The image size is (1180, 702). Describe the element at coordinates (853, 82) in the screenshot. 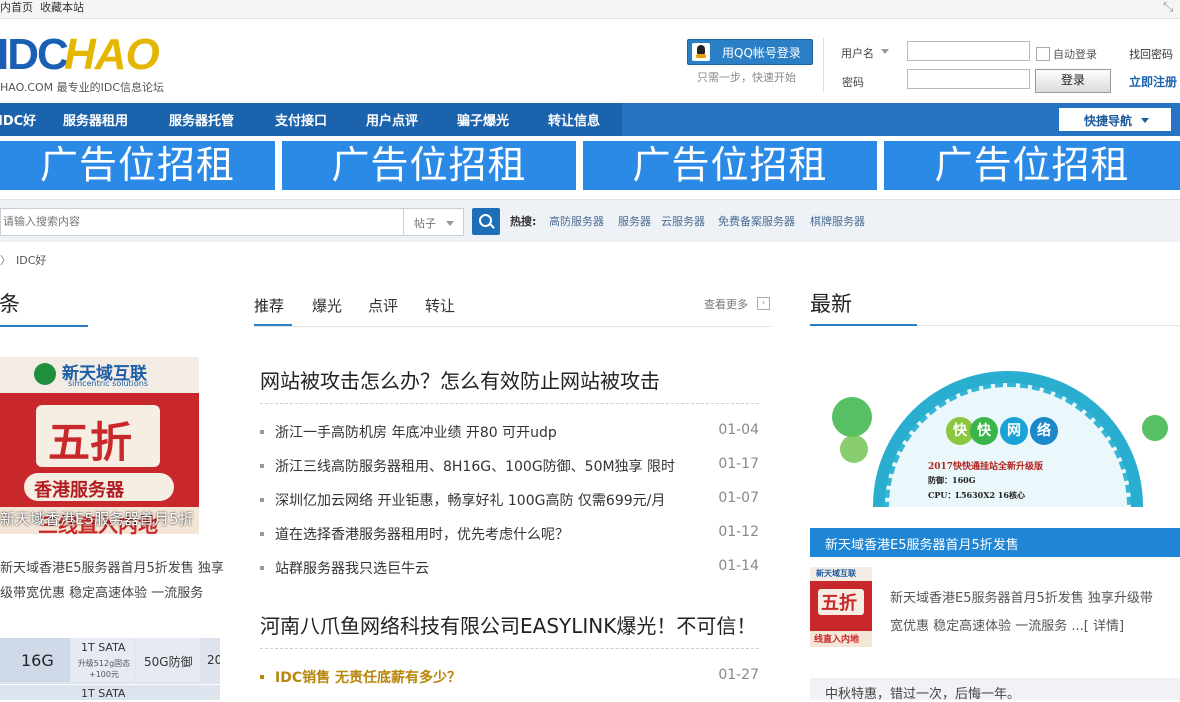

I see `password-label: 密码` at that location.